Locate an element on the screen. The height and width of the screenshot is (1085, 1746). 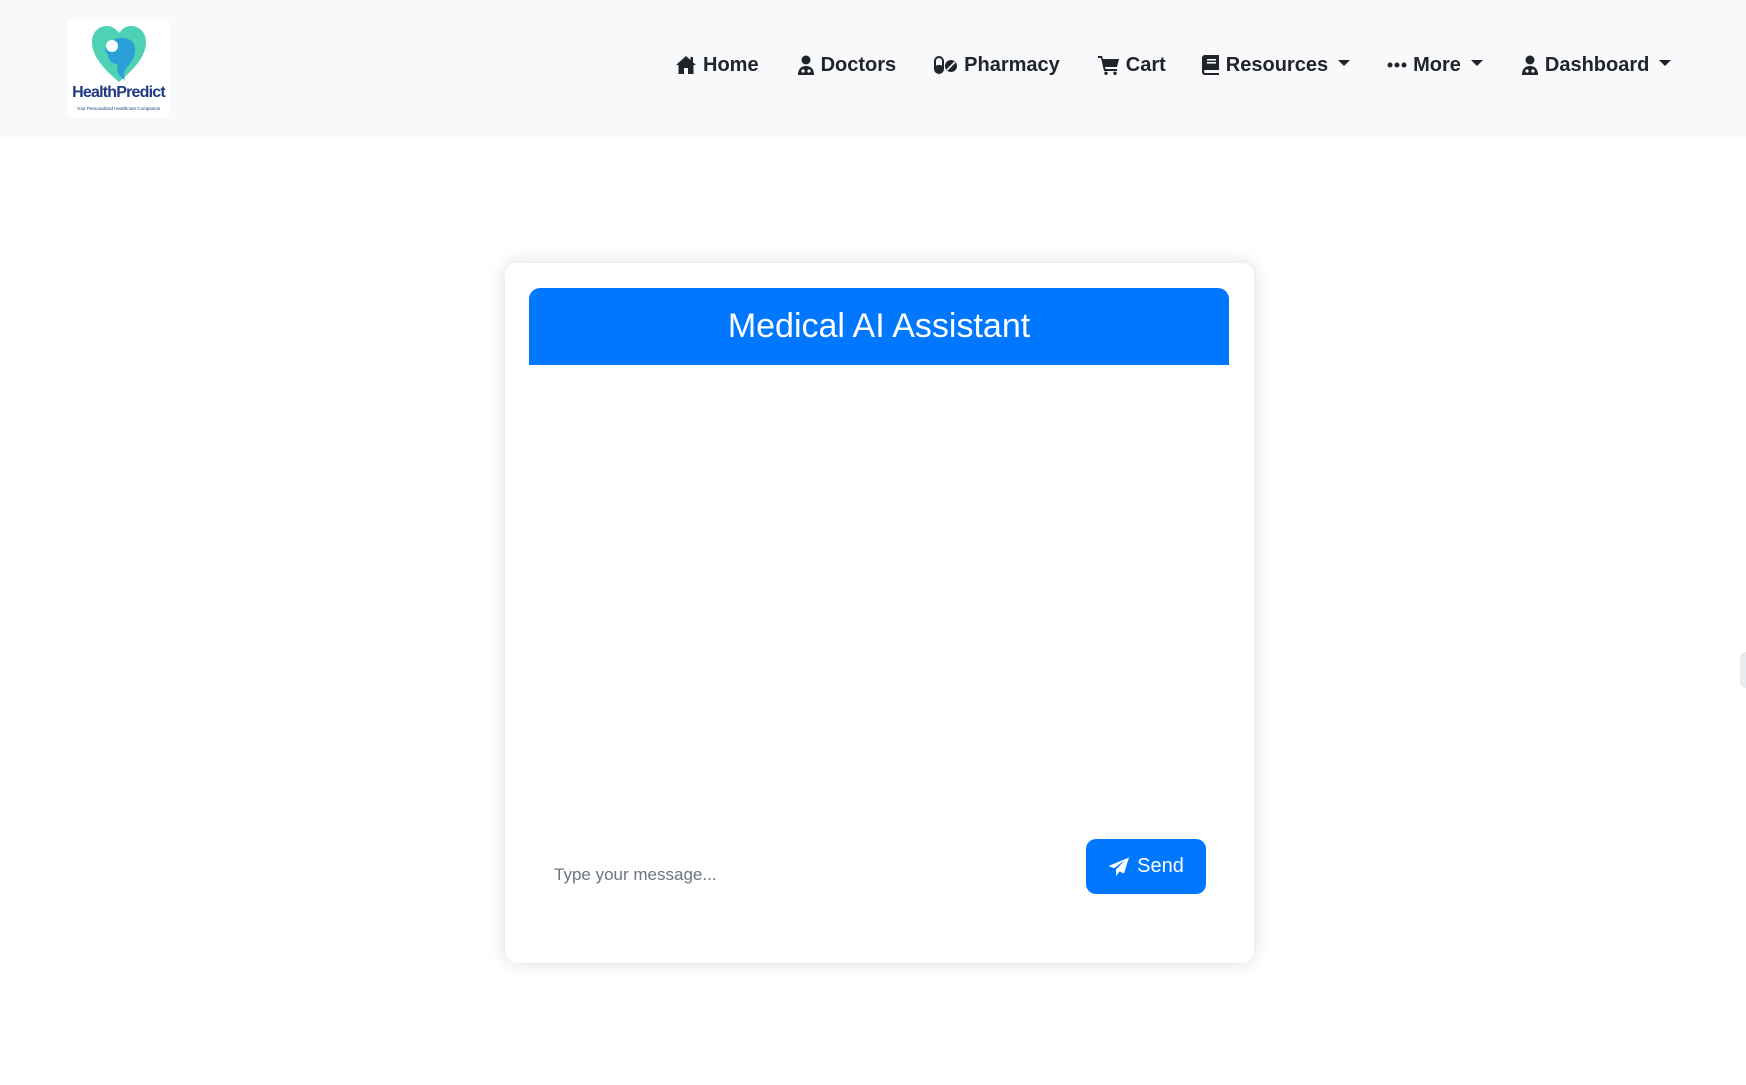
nav-dashboard: Dashboard is located at coordinates (1596, 65).